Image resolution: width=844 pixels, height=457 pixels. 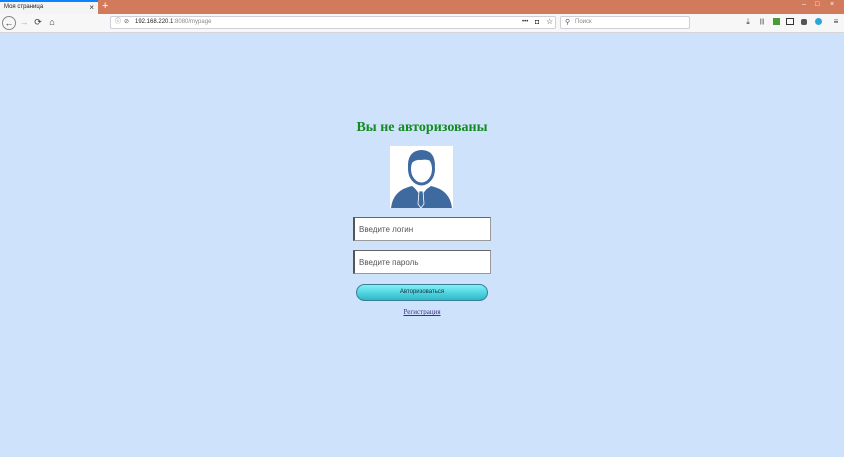 I want to click on extension-blue-icon, so click(x=818, y=22).